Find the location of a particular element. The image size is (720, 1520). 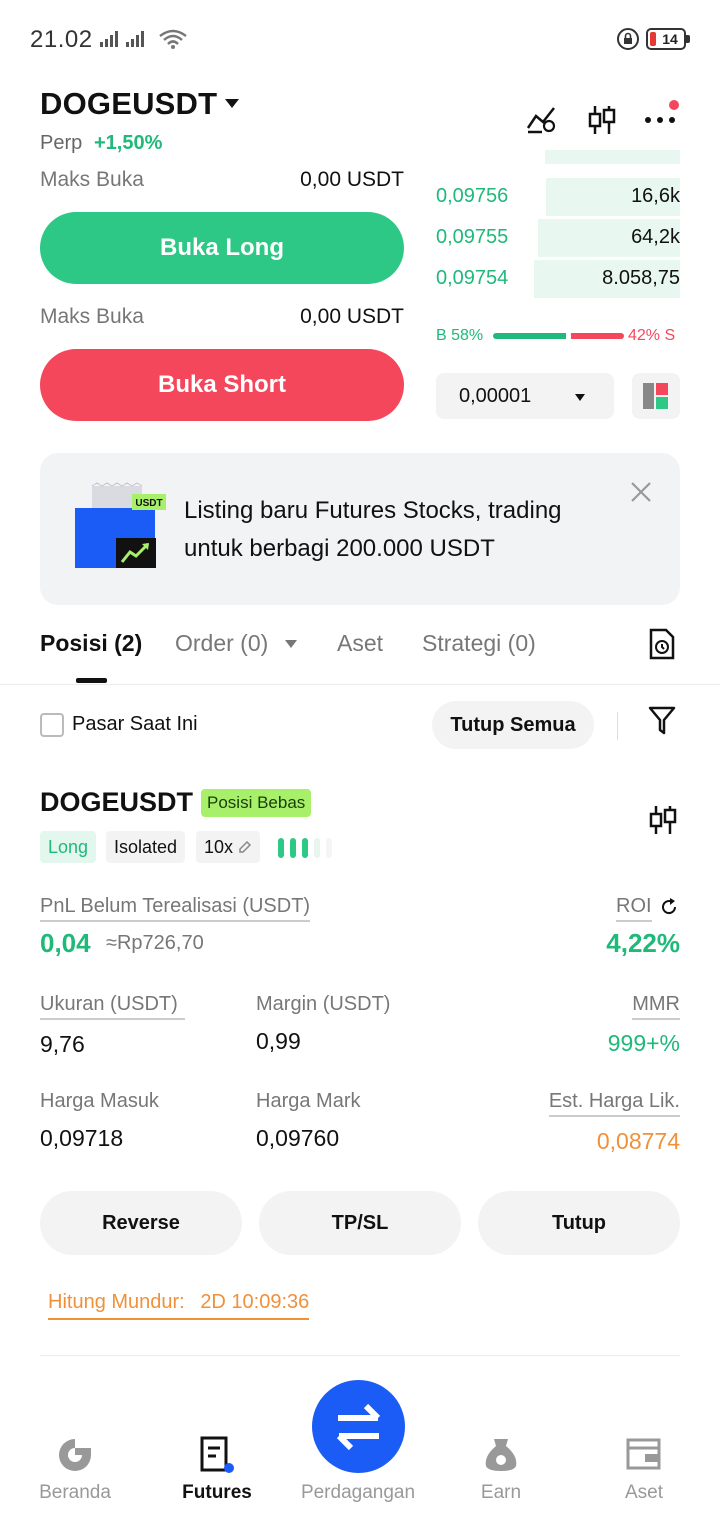

orderbook-price: 0,09756 is located at coordinates (472, 196).